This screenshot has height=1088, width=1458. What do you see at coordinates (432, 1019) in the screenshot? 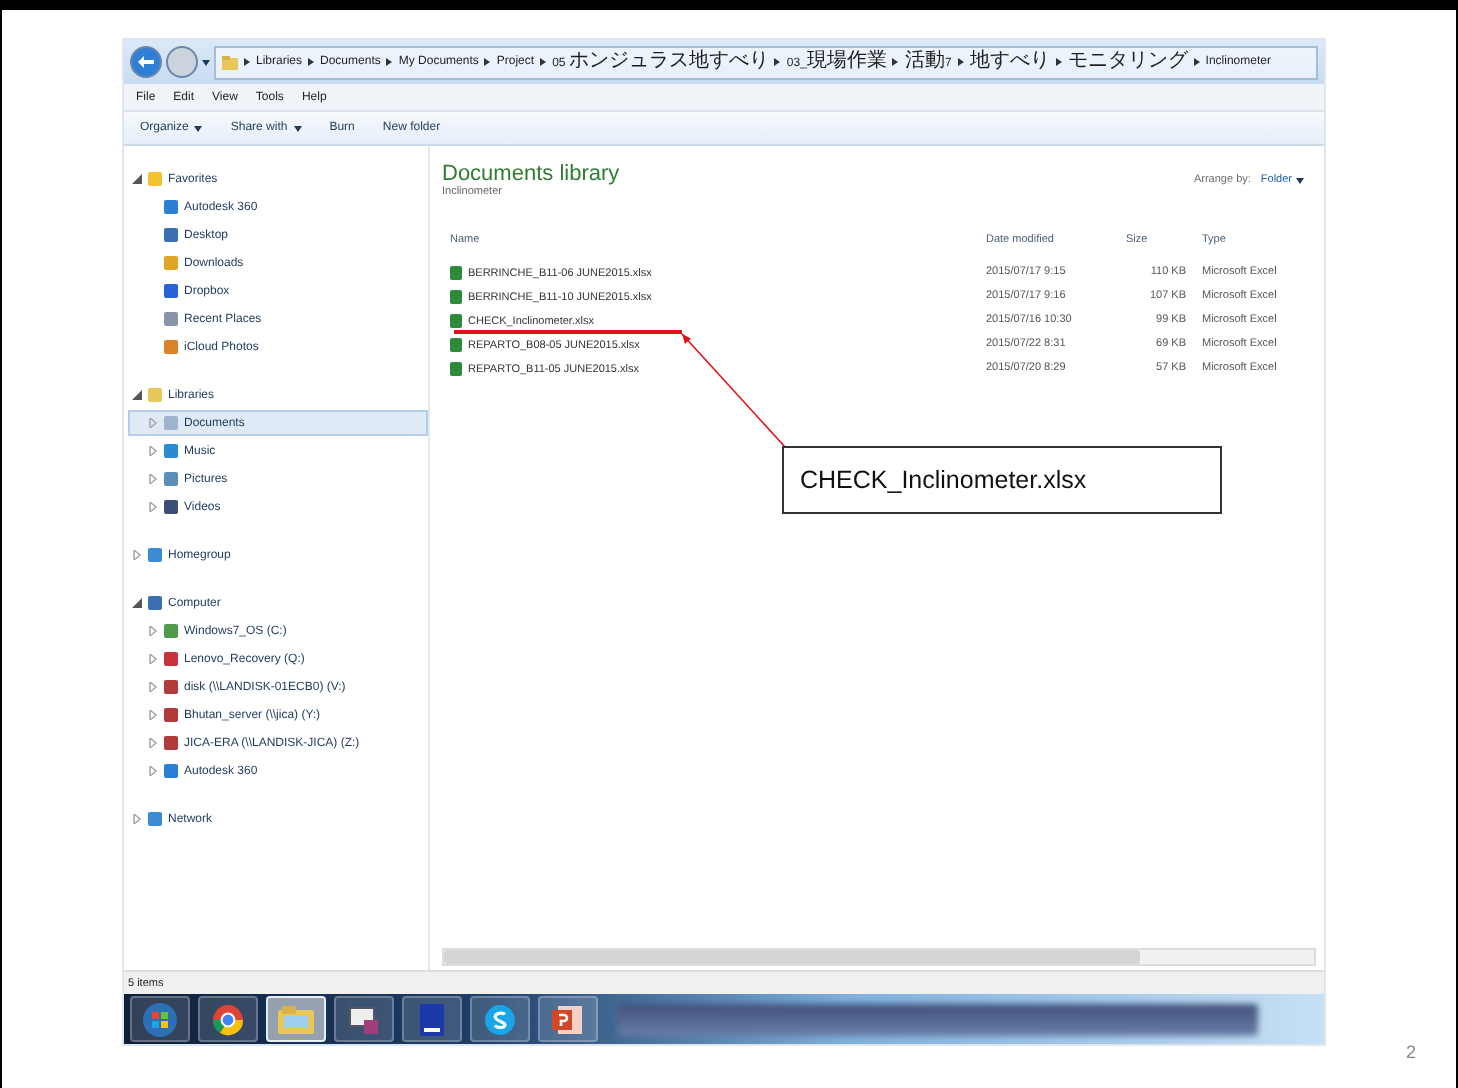
I see `book-icon` at bounding box center [432, 1019].